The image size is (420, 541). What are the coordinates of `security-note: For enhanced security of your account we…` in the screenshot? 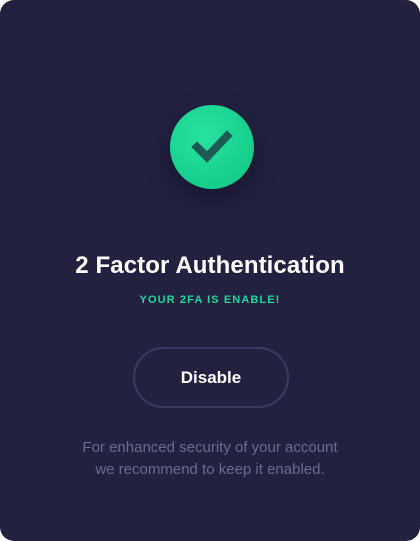 It's located at (210, 459).